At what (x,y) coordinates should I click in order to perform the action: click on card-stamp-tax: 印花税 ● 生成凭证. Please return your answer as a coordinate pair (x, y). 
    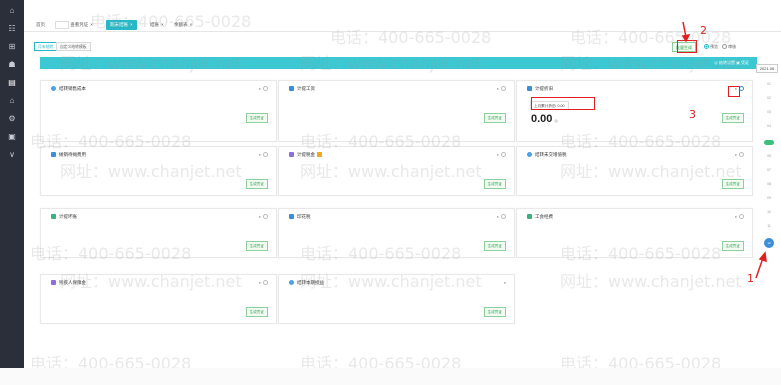
    Looking at the image, I should click on (396, 233).